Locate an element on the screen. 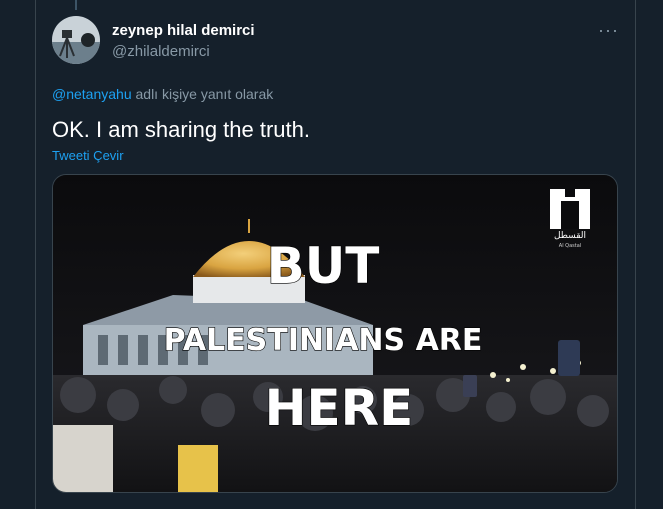  logo-latin-text: Al Qastal is located at coordinates (570, 246).